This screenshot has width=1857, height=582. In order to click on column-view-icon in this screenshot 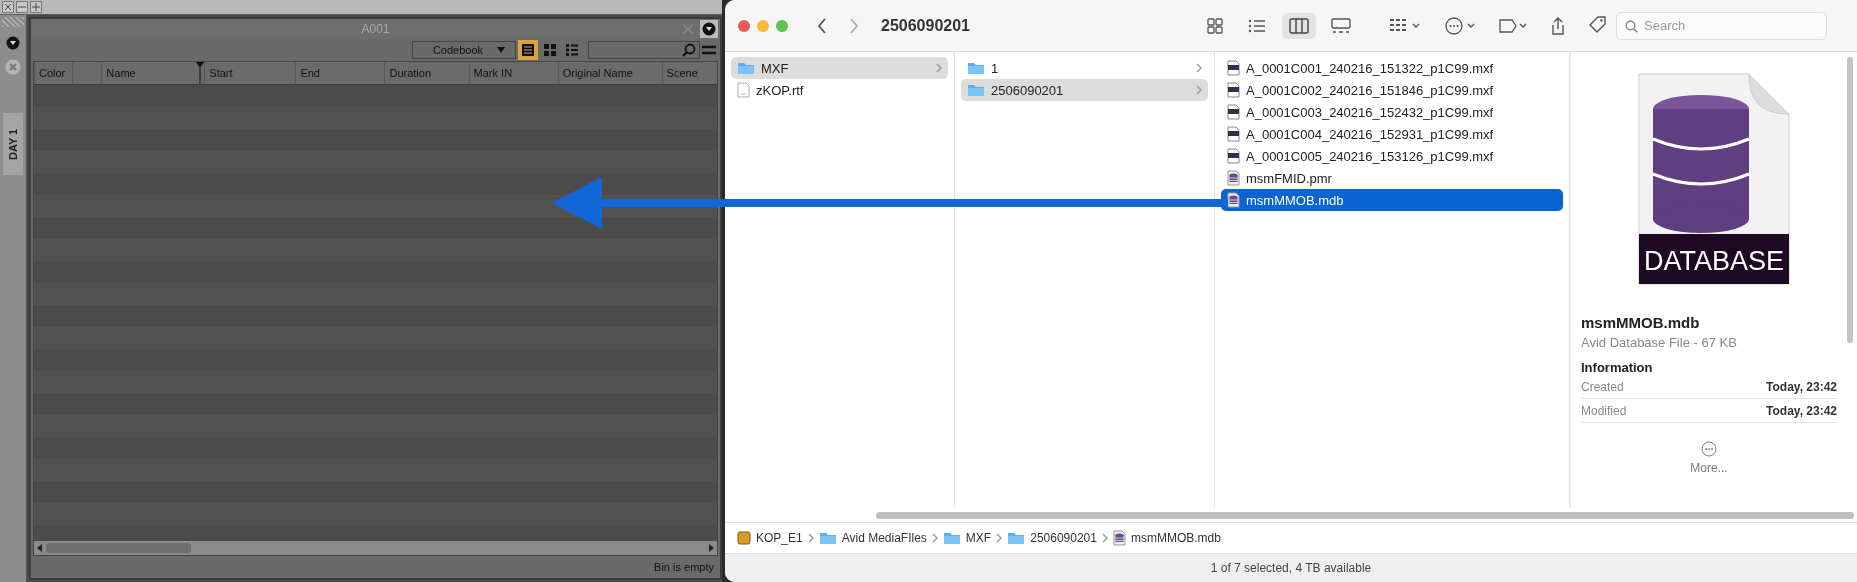, I will do `click(1299, 25)`.